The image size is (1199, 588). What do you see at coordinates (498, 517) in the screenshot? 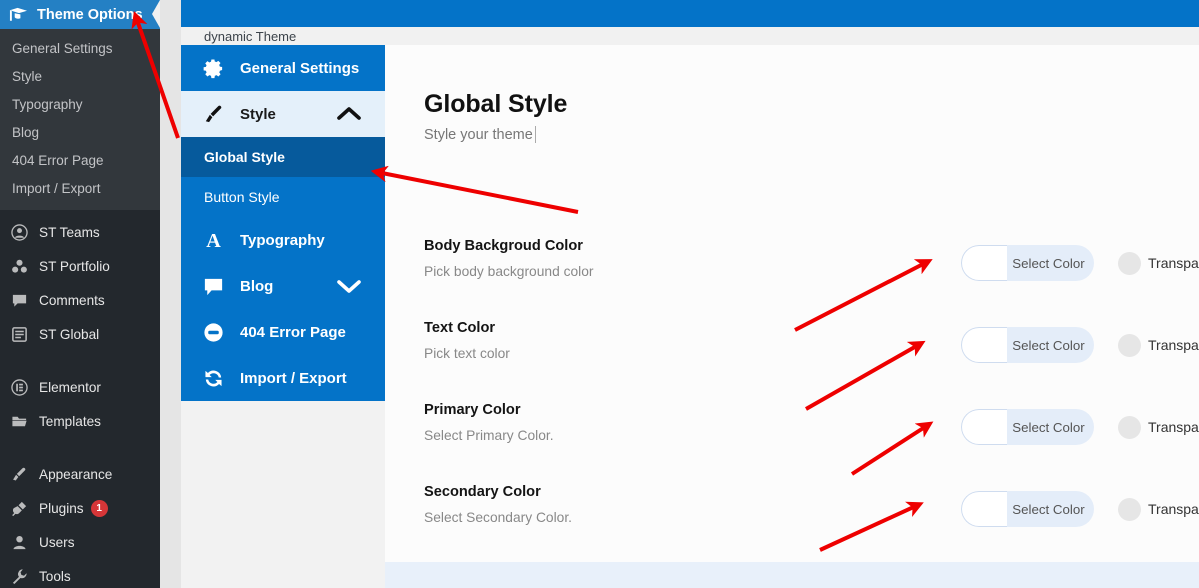
I see `field-description: Select Secondary Color.` at bounding box center [498, 517].